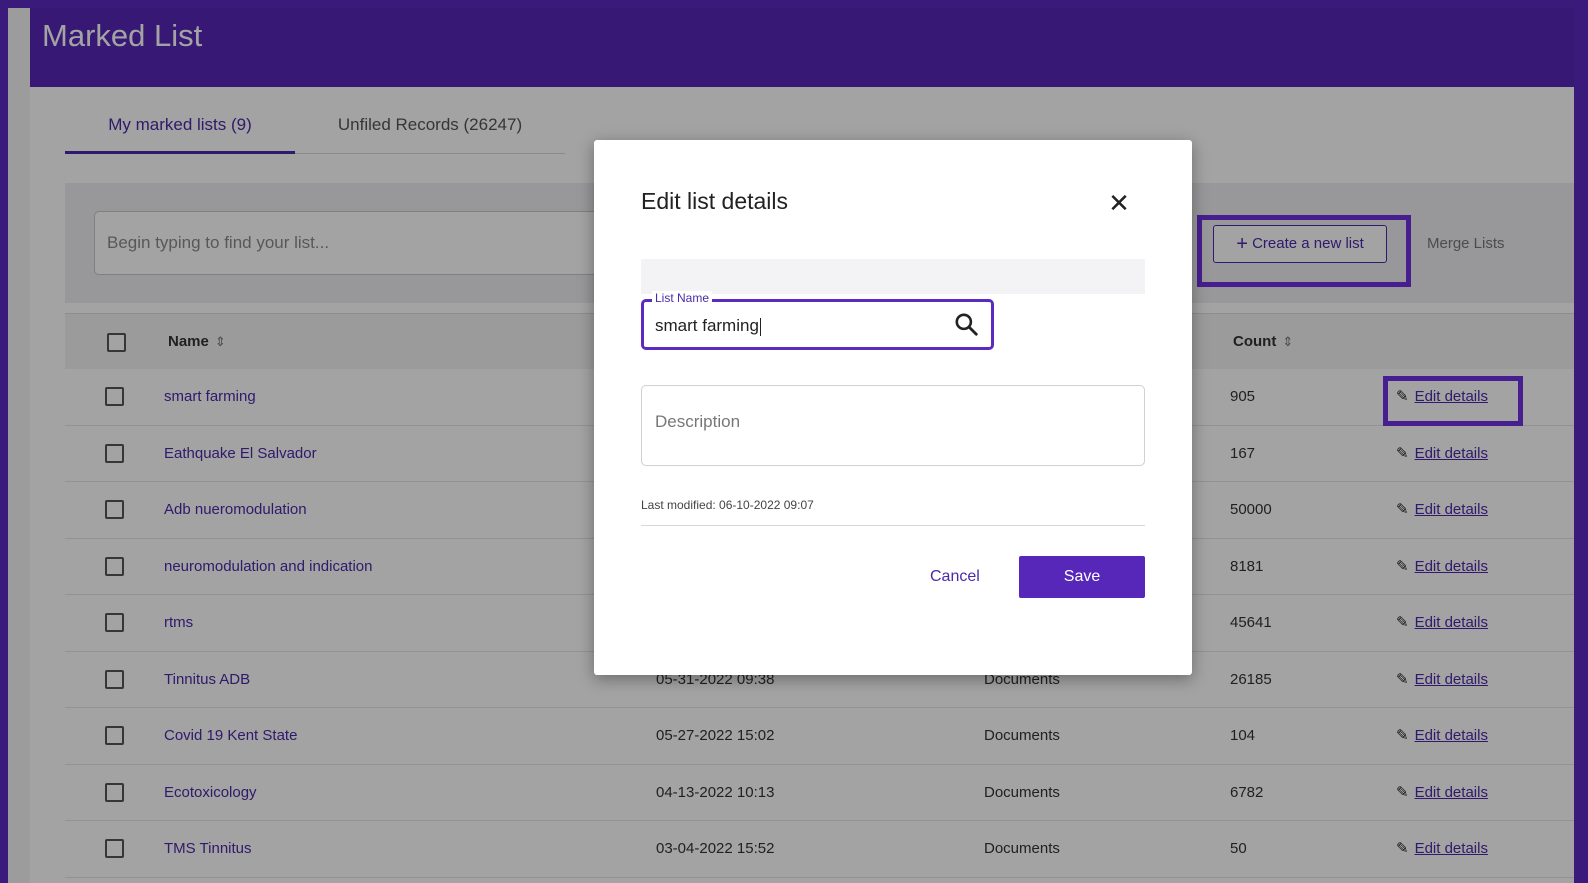  I want to click on text-cursor, so click(760, 326).